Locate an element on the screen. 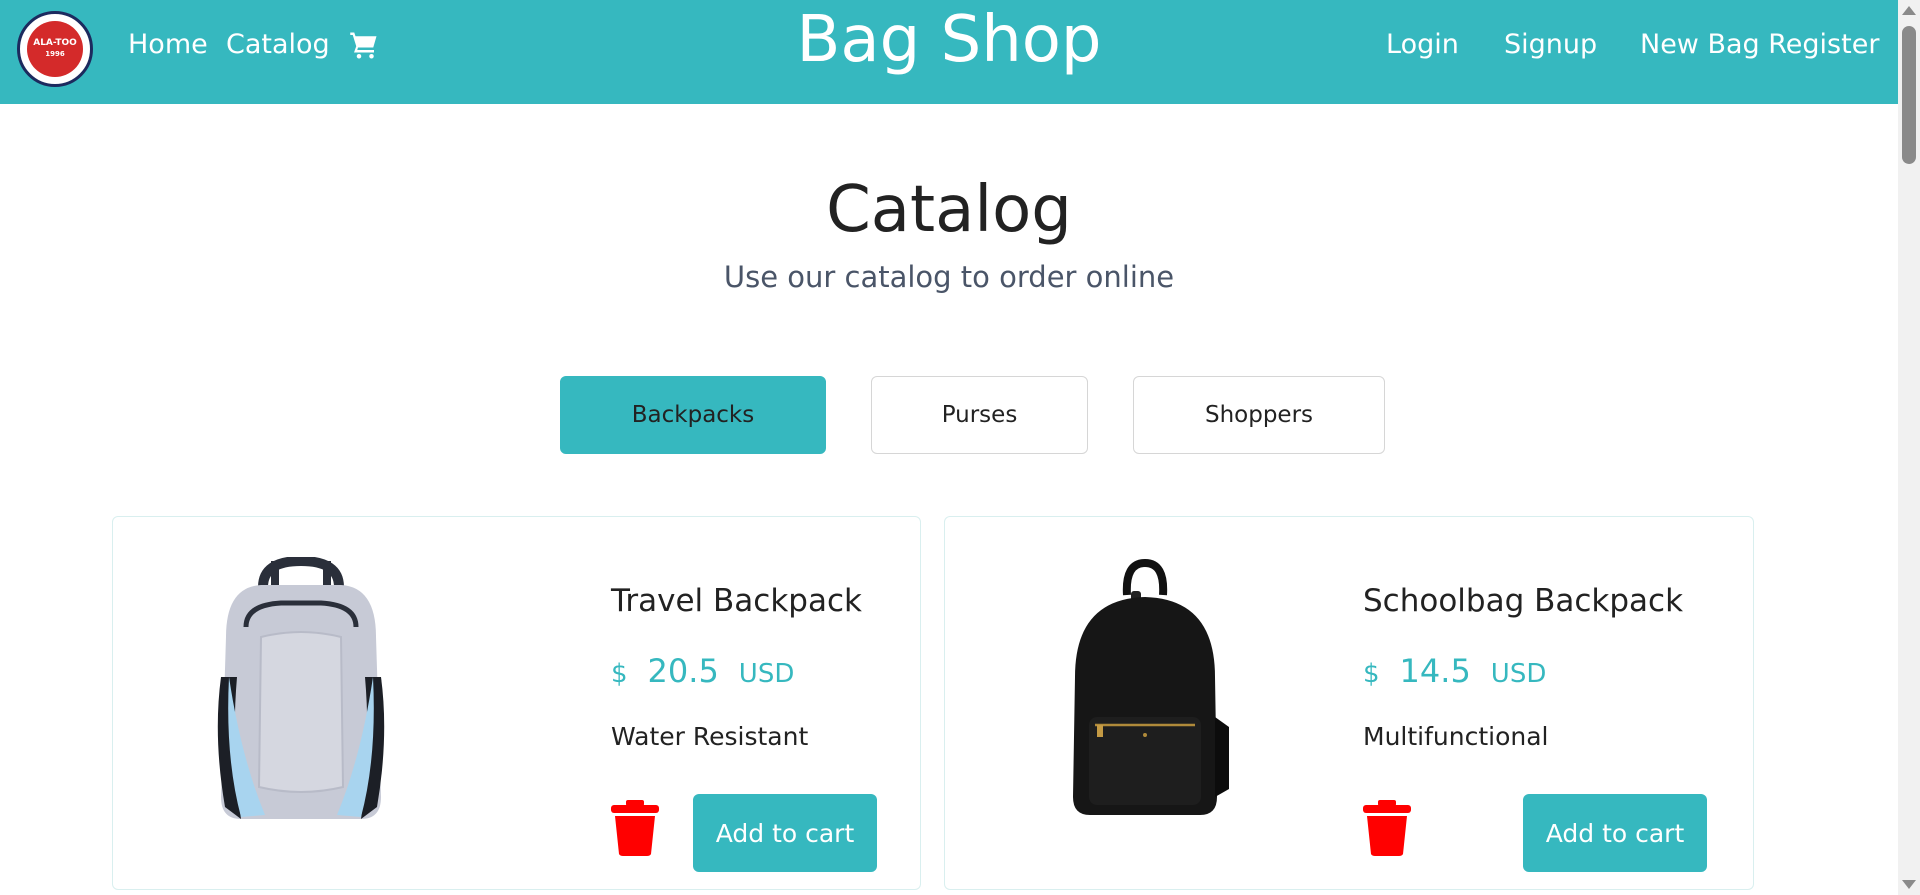 The height and width of the screenshot is (895, 1920). travel-backpack-image is located at coordinates (301, 688).